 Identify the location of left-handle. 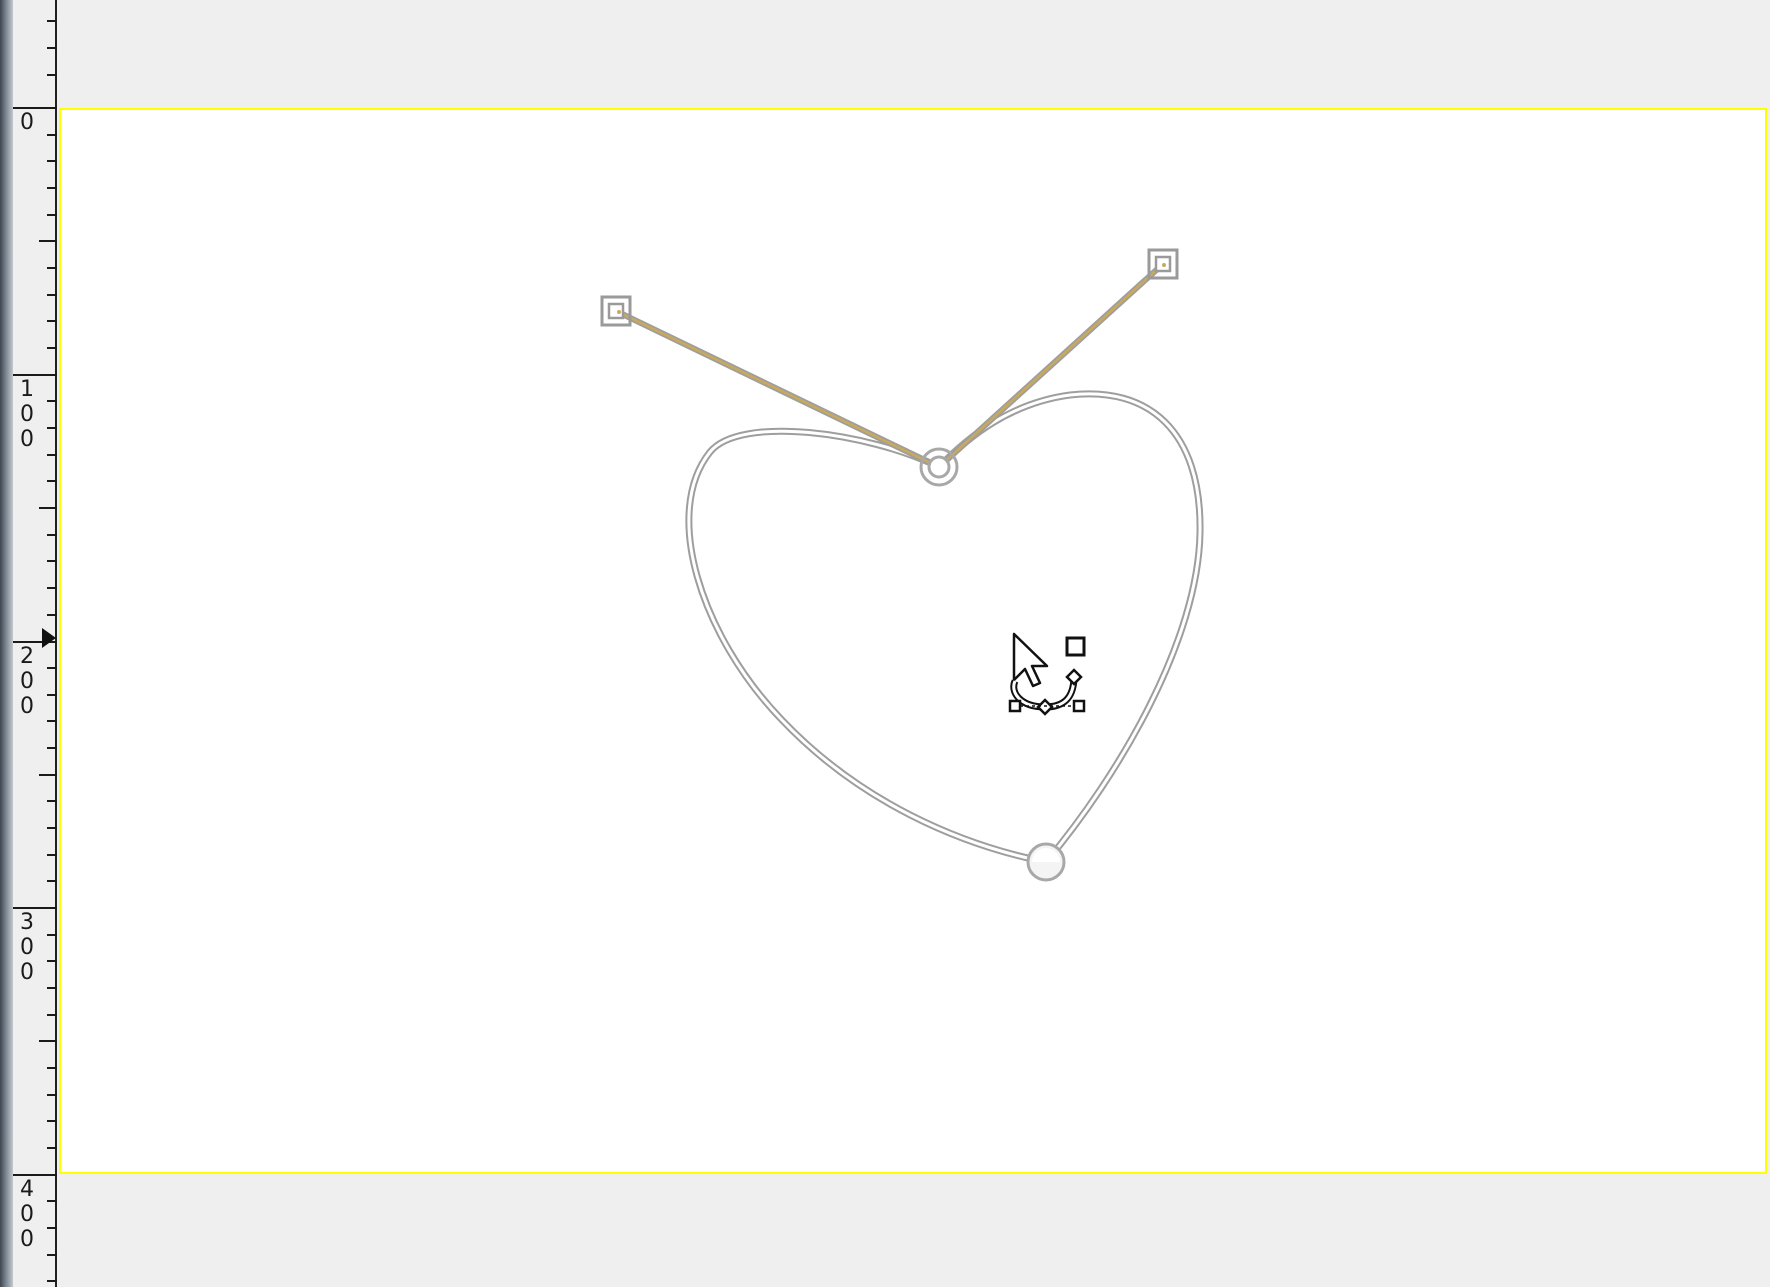
(616, 311).